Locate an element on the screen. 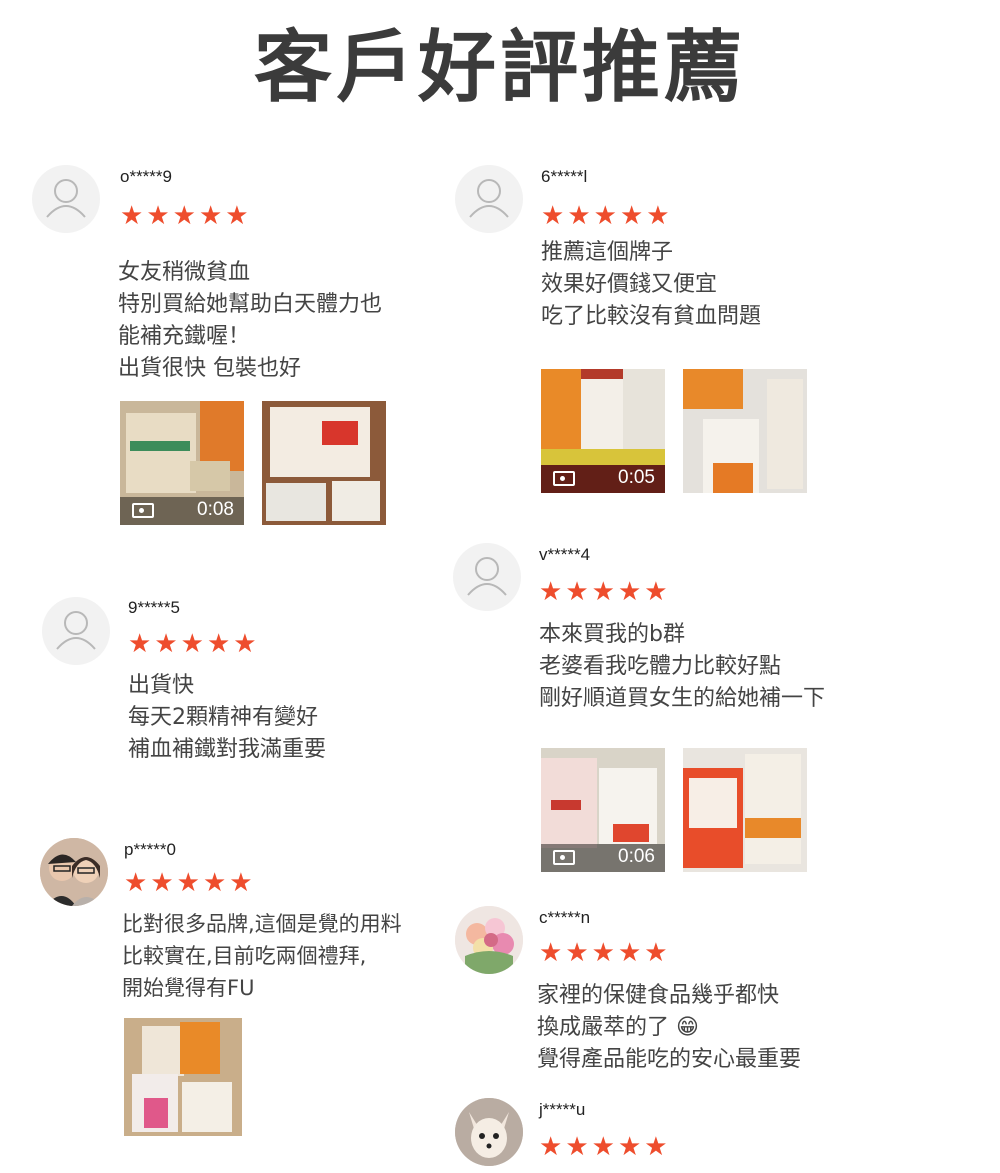  review-username: j*****u is located at coordinates (562, 1109).